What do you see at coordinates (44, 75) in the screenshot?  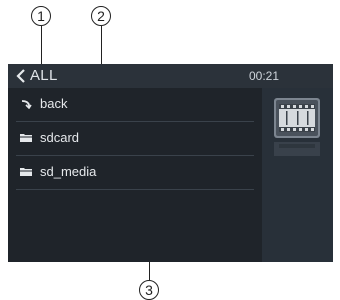 I see `header-title: ALL` at bounding box center [44, 75].